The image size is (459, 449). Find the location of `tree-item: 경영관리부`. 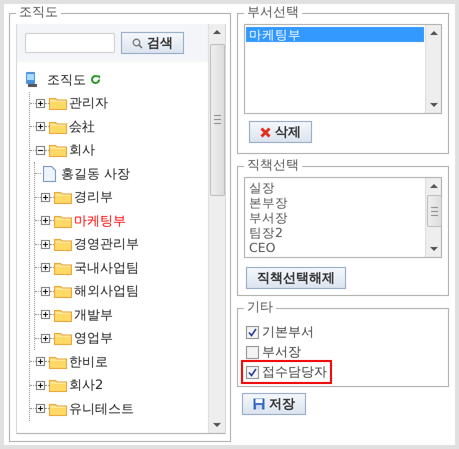

tree-item: 경영관리부 is located at coordinates (106, 244).